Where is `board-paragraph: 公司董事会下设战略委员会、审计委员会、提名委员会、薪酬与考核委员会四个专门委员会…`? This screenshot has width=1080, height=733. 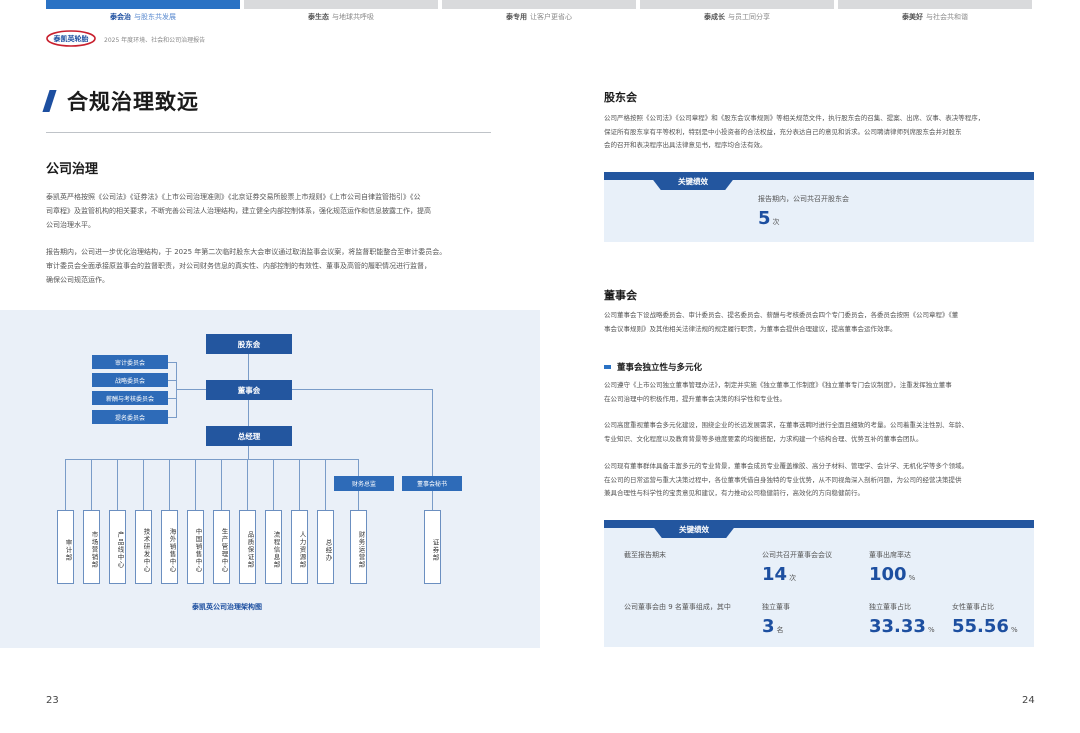
board-paragraph: 公司董事会下设战略委员会、审计委员会、提名委员会、薪酬与考核委员会四个专门委员会… is located at coordinates (781, 322).